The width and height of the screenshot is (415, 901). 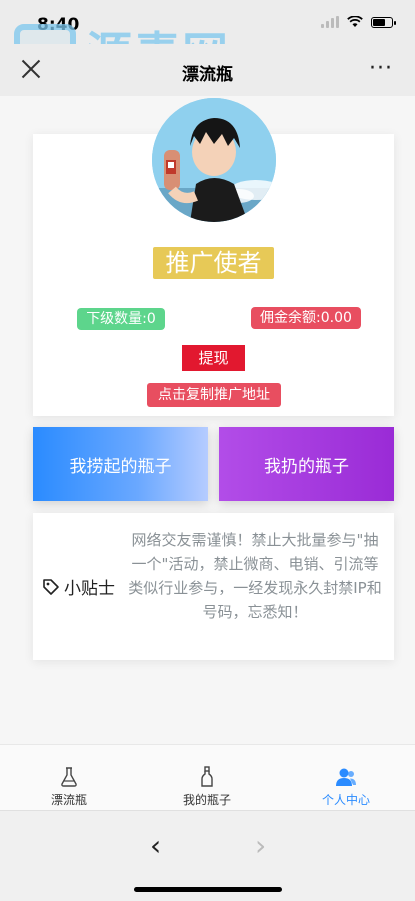 What do you see at coordinates (355, 21) in the screenshot?
I see `wifi-icon` at bounding box center [355, 21].